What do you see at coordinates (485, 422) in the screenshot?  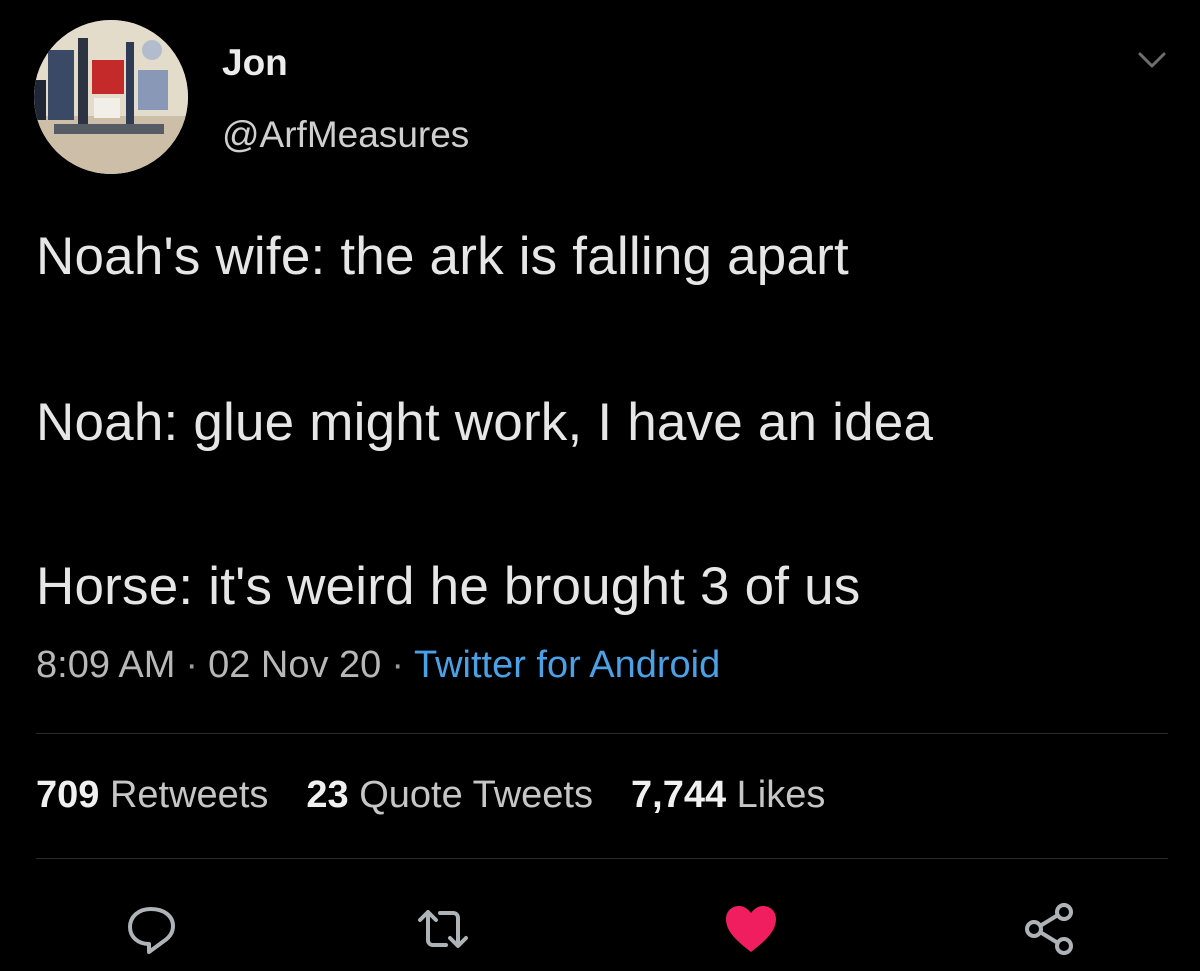 I see `tweet-text-line: Noah: glue might work, I have an idea` at bounding box center [485, 422].